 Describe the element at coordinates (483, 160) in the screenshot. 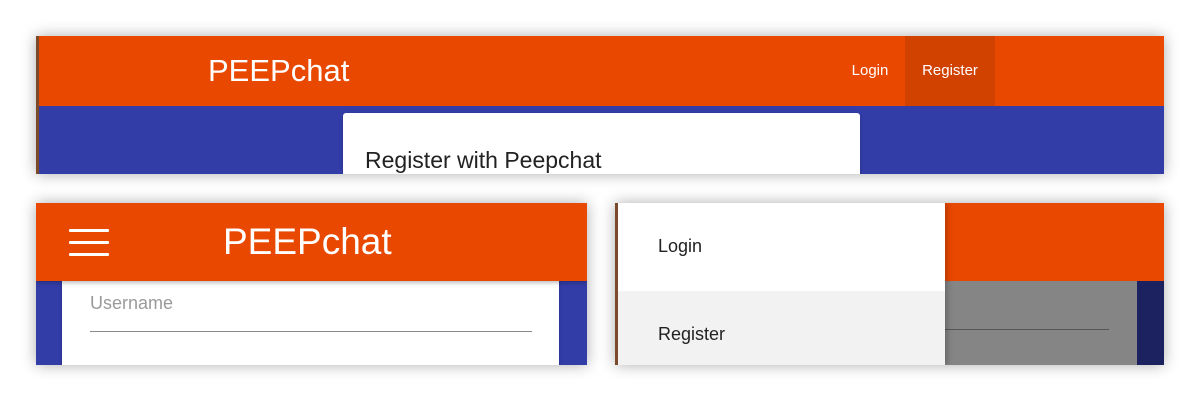

I see `card-title: Register with Peepchat` at that location.